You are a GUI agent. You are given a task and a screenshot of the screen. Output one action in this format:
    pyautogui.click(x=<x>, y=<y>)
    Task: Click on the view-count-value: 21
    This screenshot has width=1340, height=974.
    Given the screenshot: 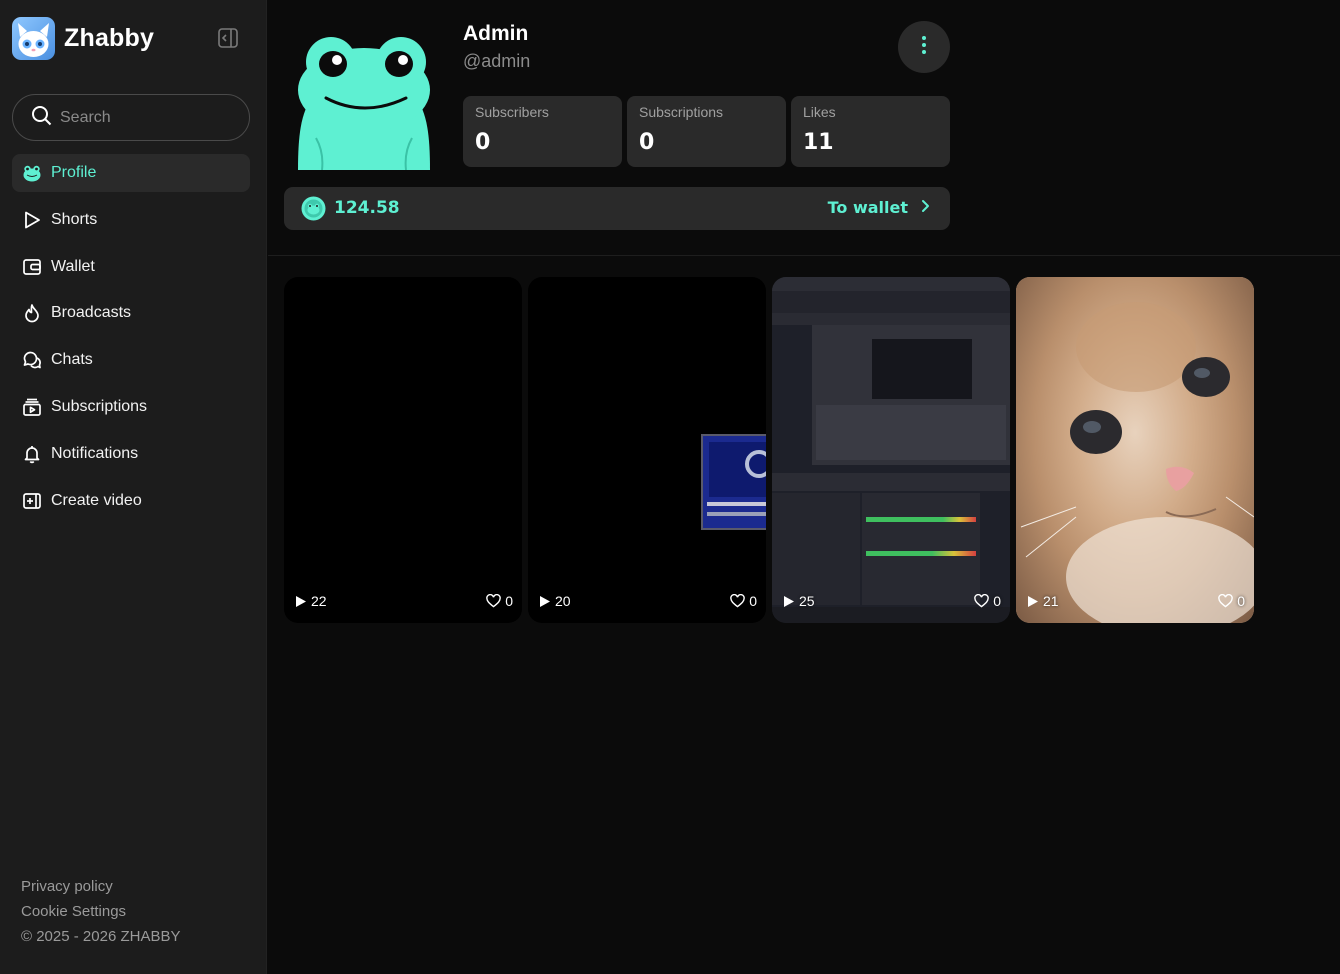 What is the action you would take?
    pyautogui.click(x=1051, y=601)
    